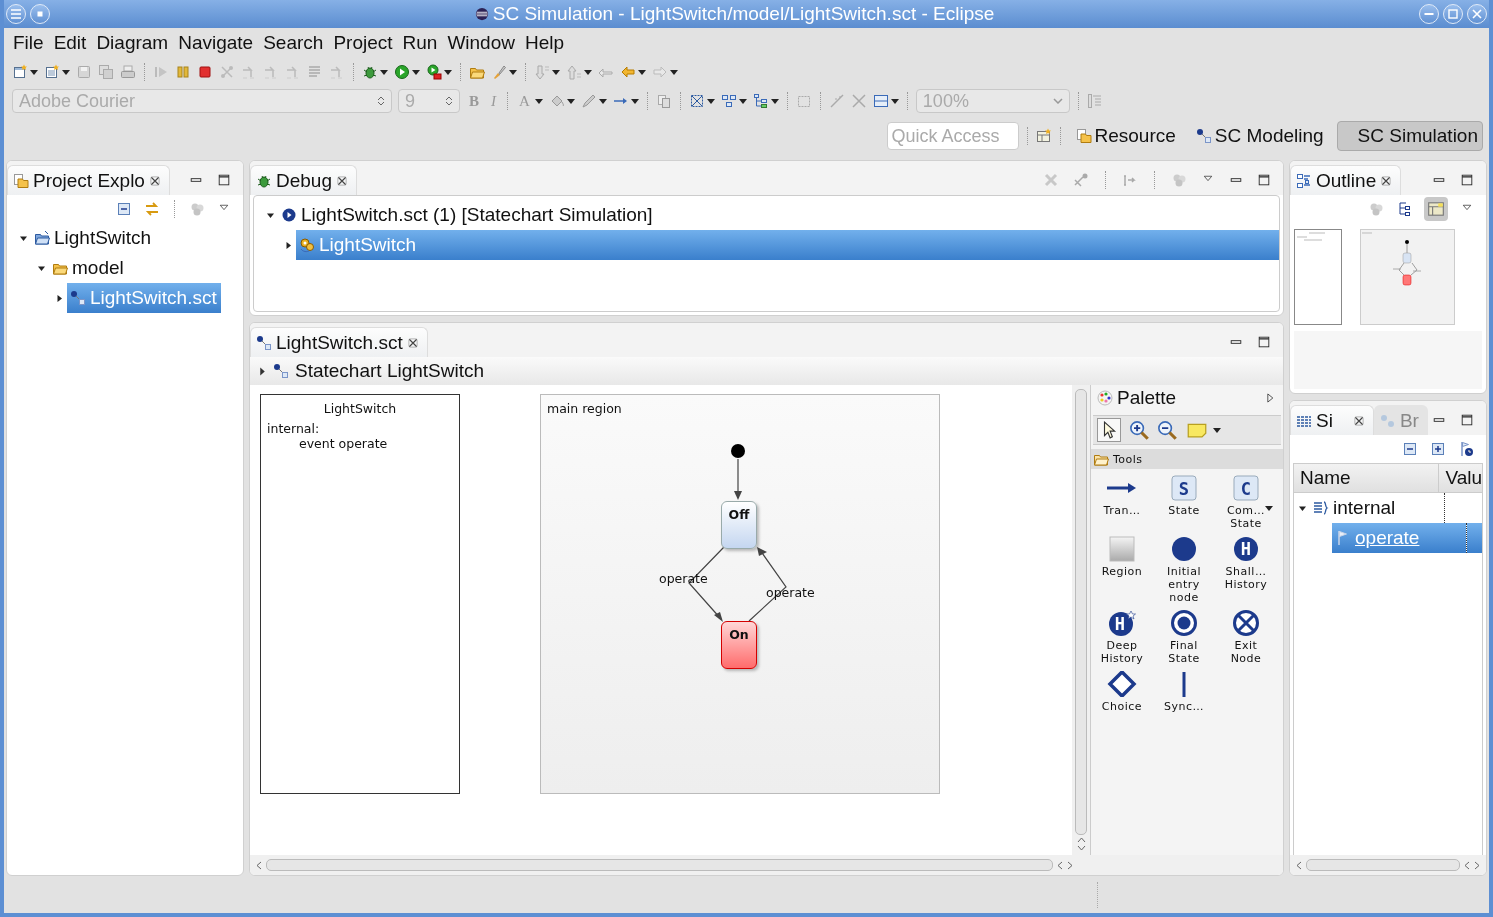 This screenshot has height=917, width=1493. Describe the element at coordinates (1246, 570) in the screenshot. I see `palette-tool: H Shall… History` at that location.